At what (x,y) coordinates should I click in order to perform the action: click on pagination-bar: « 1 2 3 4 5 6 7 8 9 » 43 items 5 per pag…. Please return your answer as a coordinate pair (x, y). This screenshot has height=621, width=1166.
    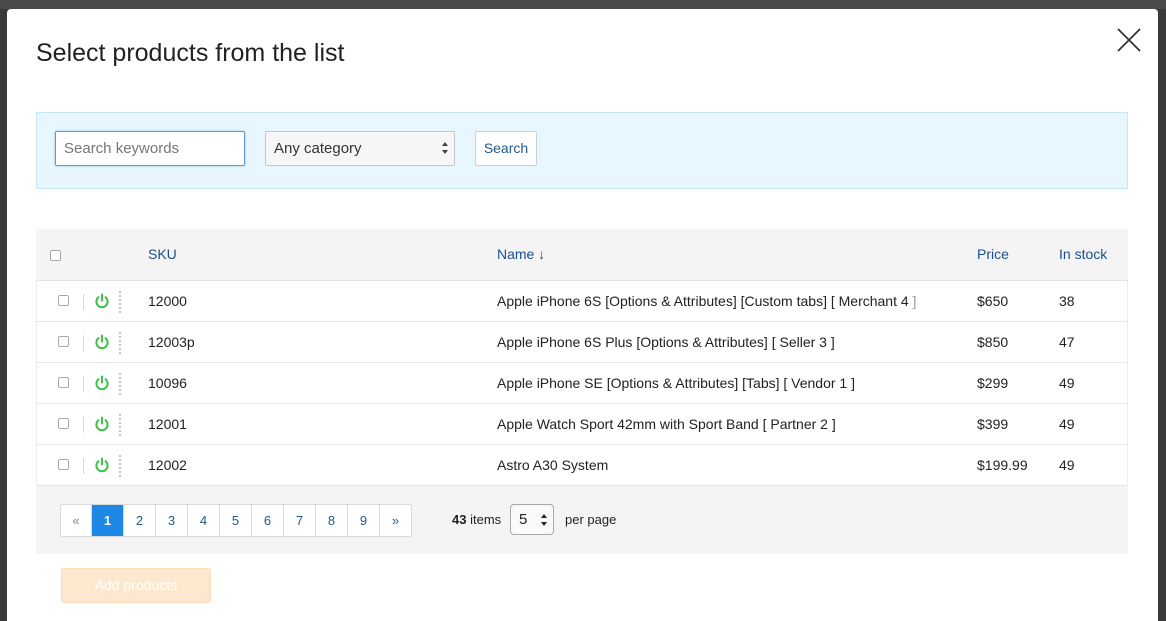
    Looking at the image, I should click on (582, 520).